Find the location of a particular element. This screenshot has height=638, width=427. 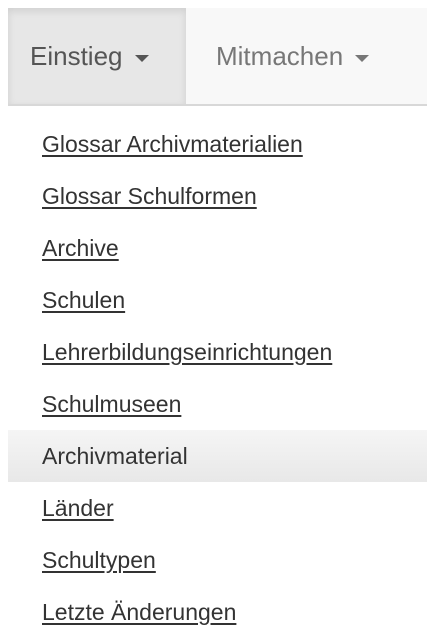

menu-item-glossar-archivmaterialien: Glossar Archivmaterialien is located at coordinates (217, 144).